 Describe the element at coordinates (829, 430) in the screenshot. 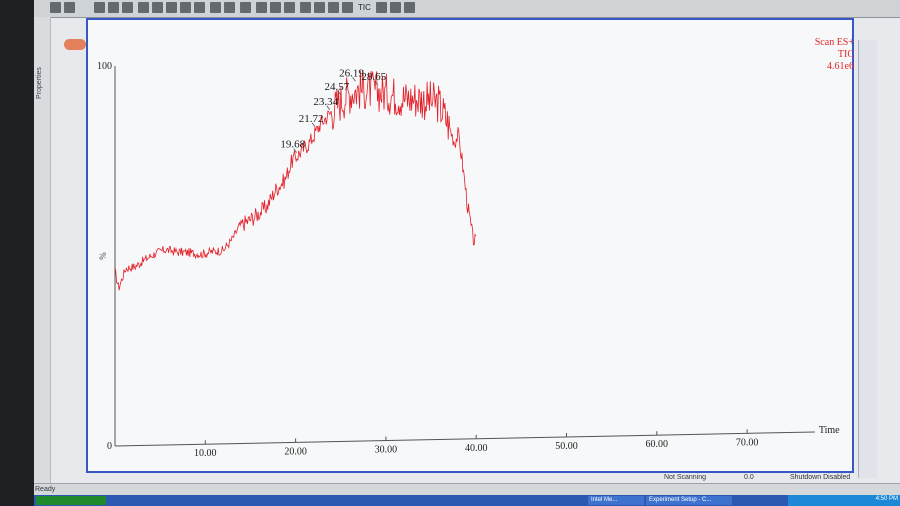

I see `x-axis-label: Time` at that location.